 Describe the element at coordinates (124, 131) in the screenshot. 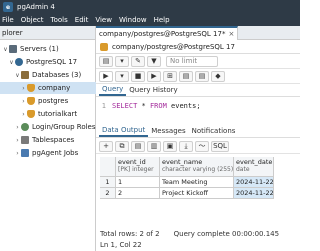

I see `tab-data-output: Data Output` at that location.